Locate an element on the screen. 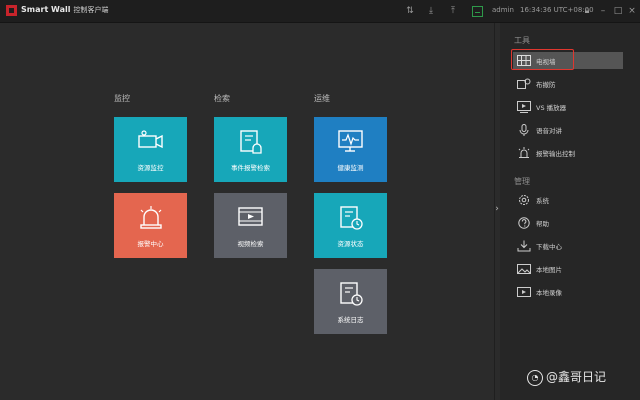 This screenshot has height=400, width=640. tile-alarm-center: 报警中心 is located at coordinates (150, 225).